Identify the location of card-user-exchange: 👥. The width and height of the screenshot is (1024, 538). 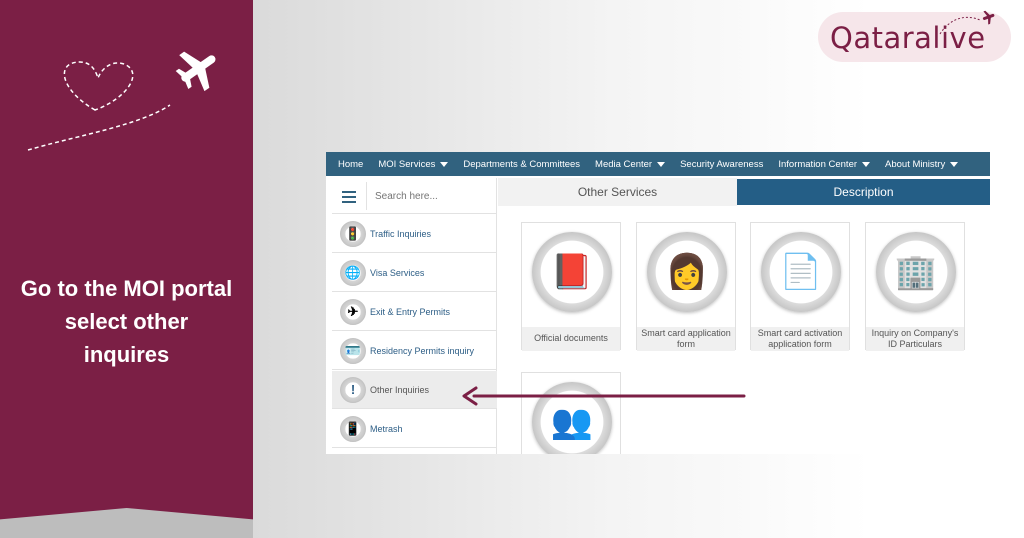
(571, 413).